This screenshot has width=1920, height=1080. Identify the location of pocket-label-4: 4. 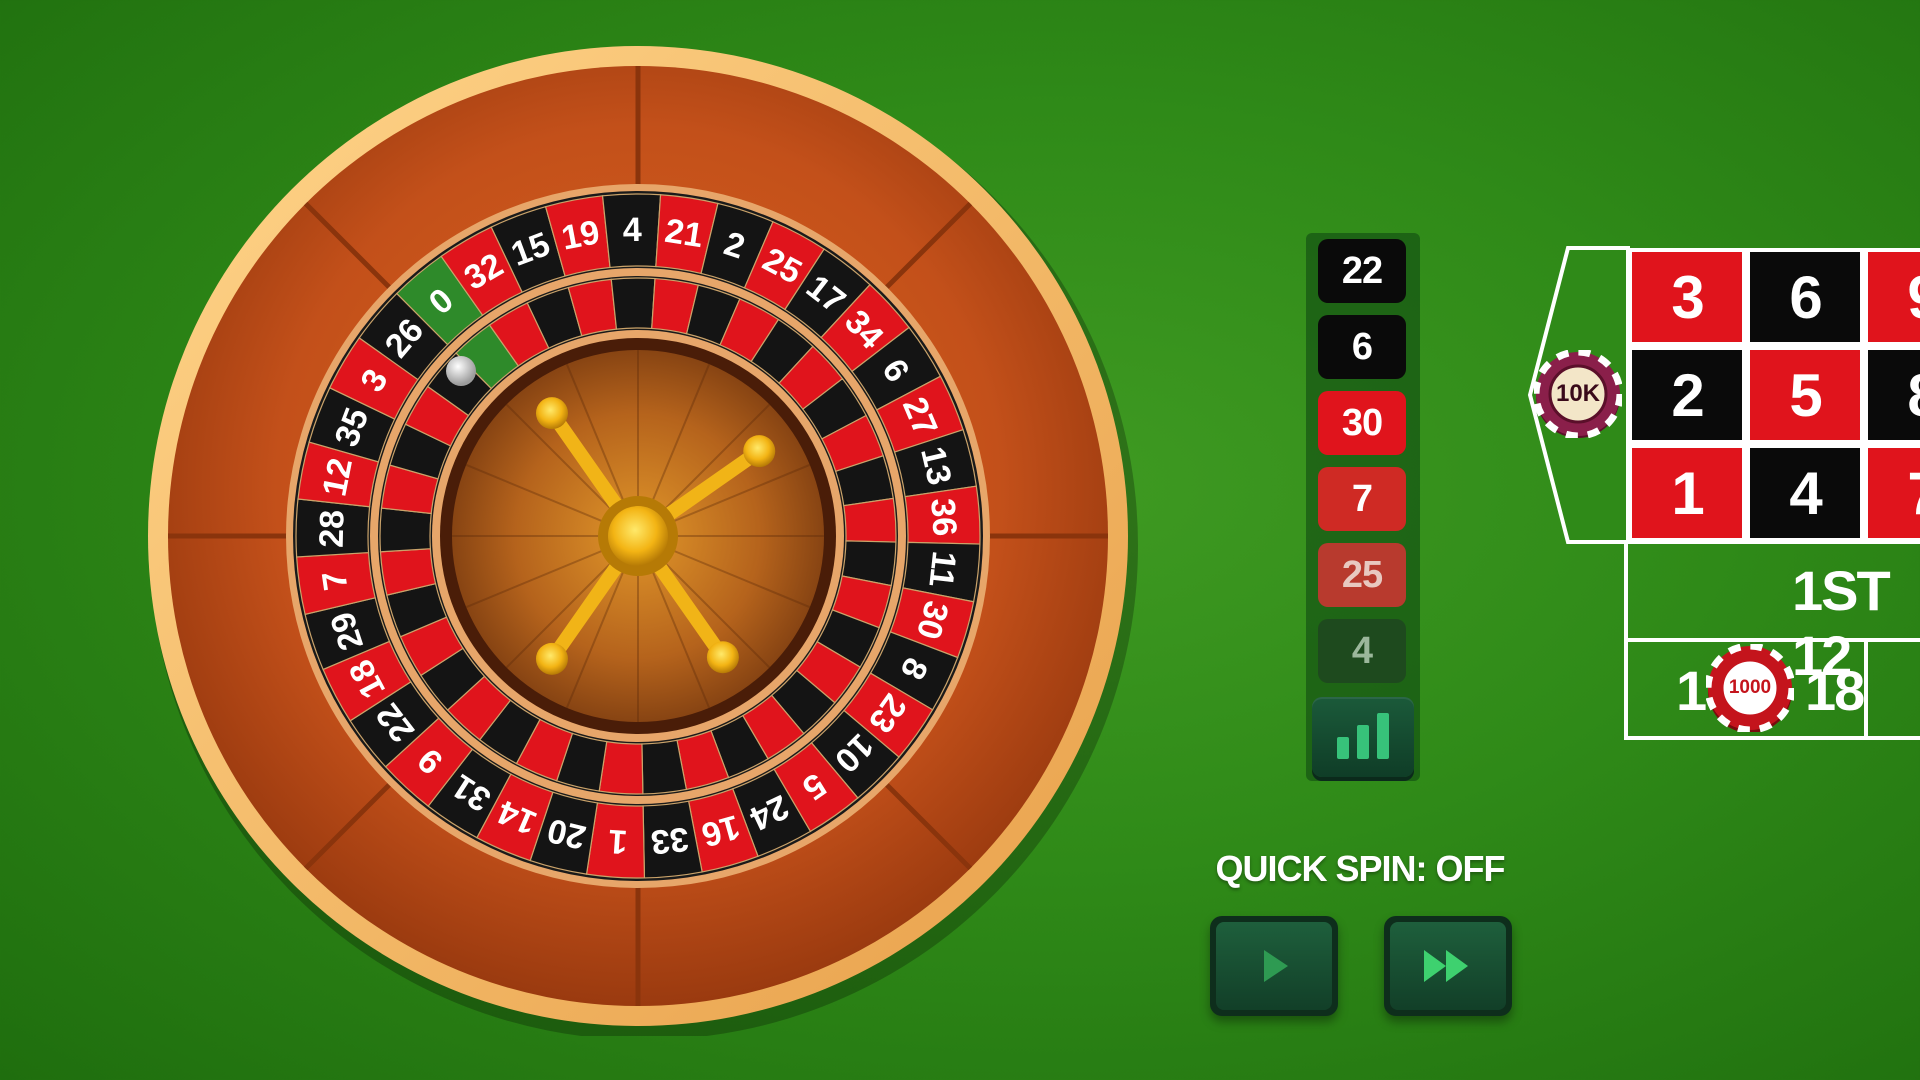
(632, 230).